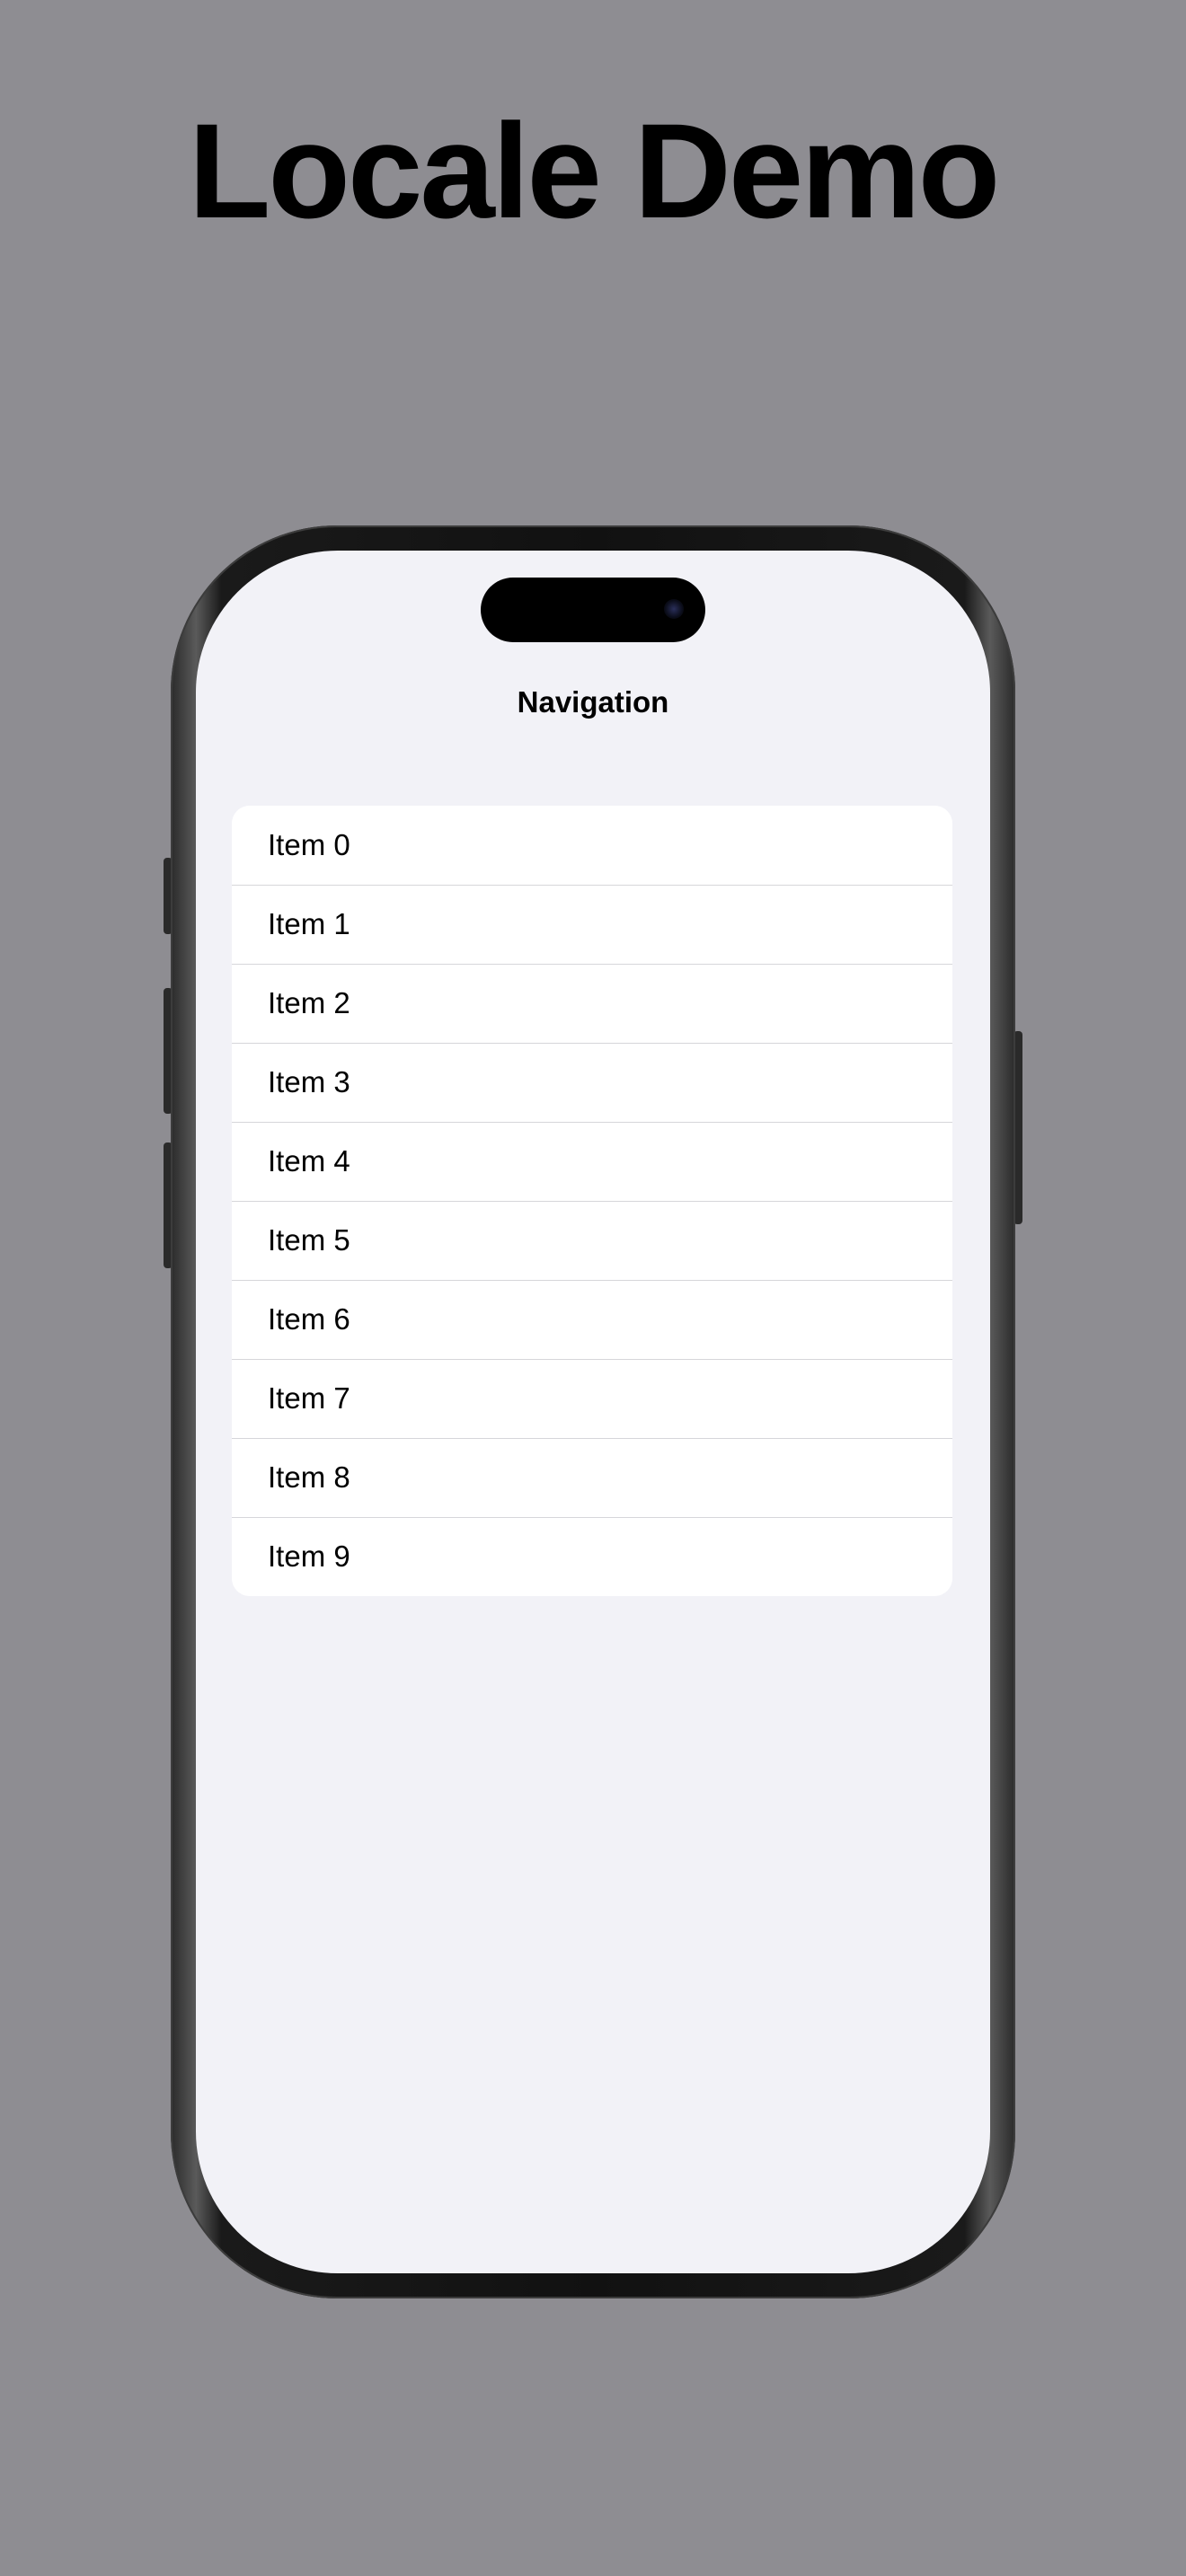 The image size is (1186, 2576). Describe the element at coordinates (592, 1240) in the screenshot. I see `list-item-5: Item 5` at that location.